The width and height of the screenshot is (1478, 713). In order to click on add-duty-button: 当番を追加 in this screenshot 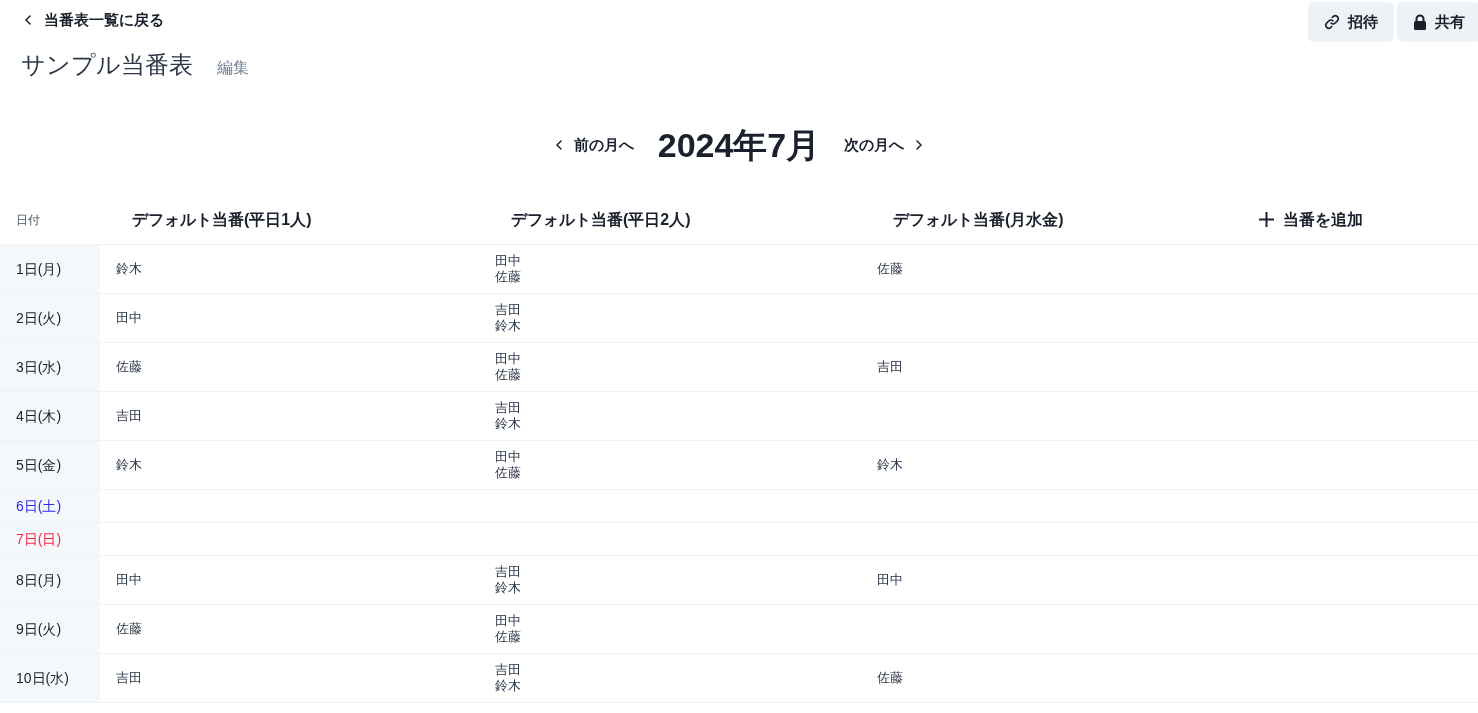, I will do `click(1310, 219)`.